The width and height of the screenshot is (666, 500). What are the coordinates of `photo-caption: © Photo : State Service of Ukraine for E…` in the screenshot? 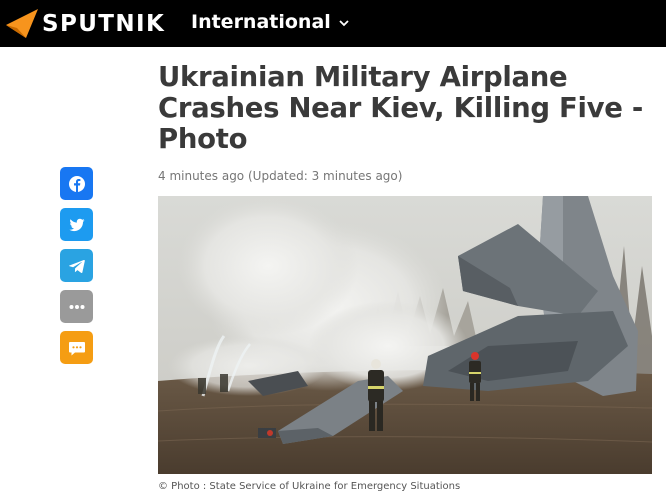 It's located at (309, 486).